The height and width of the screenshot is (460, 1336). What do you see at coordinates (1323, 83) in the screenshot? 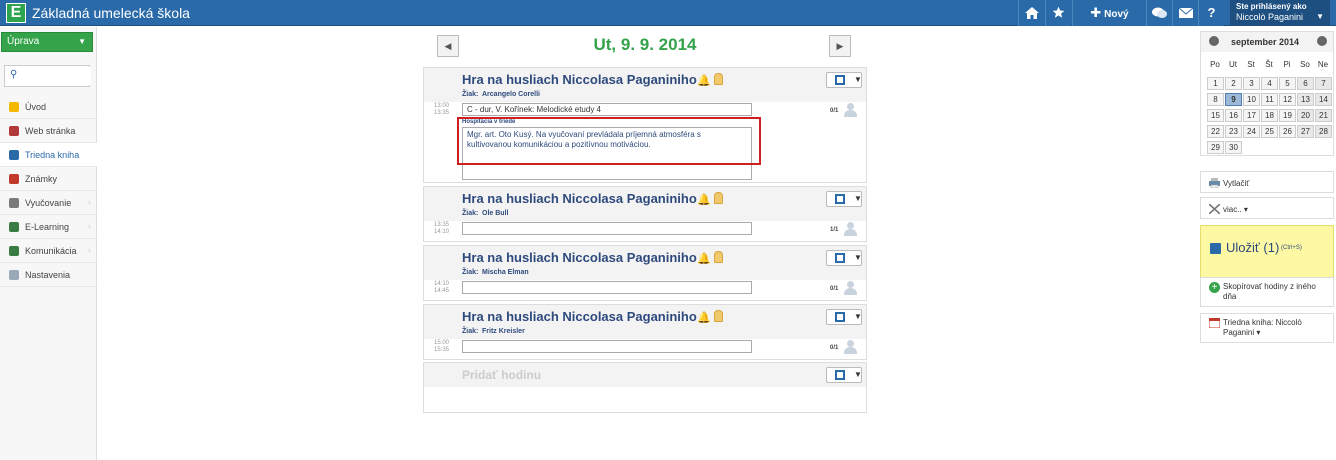
I see `calendar-day: 7` at bounding box center [1323, 83].